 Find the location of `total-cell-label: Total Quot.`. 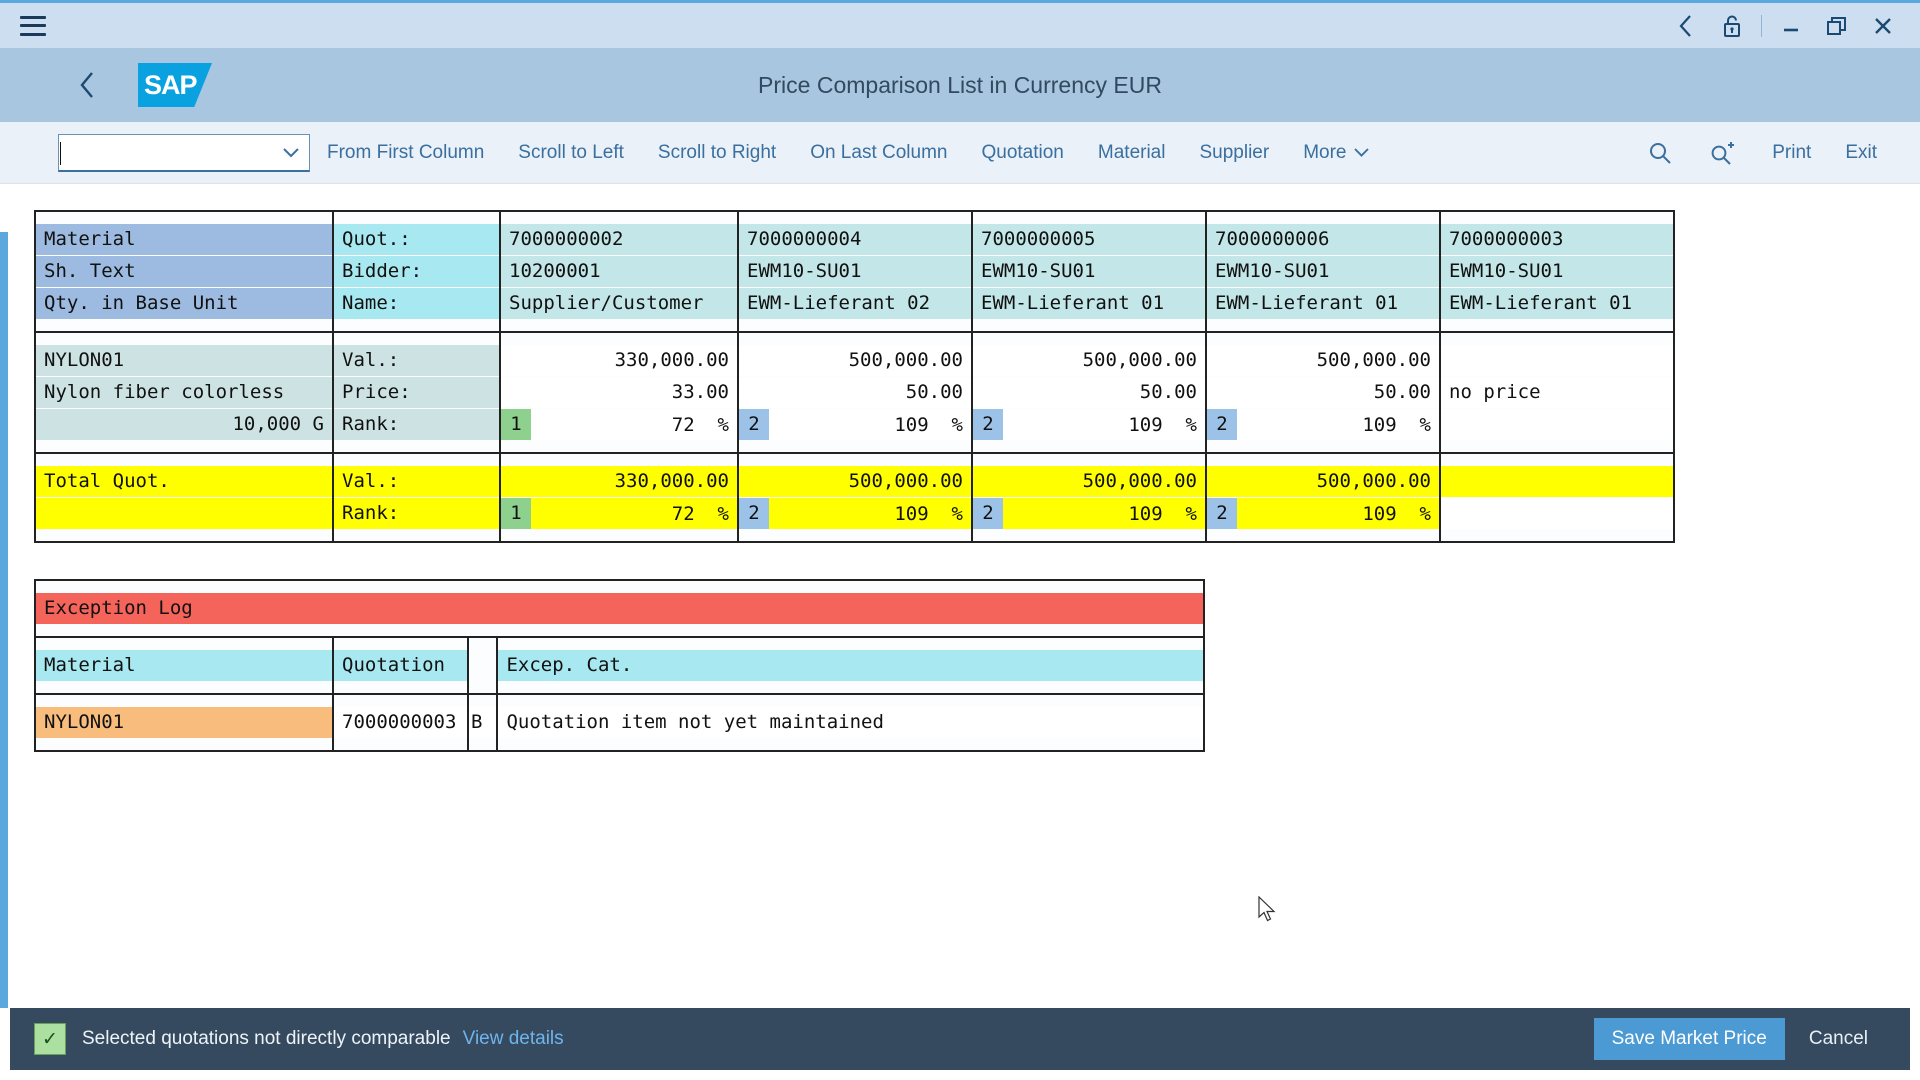

total-cell-label: Total Quot. is located at coordinates (184, 497).